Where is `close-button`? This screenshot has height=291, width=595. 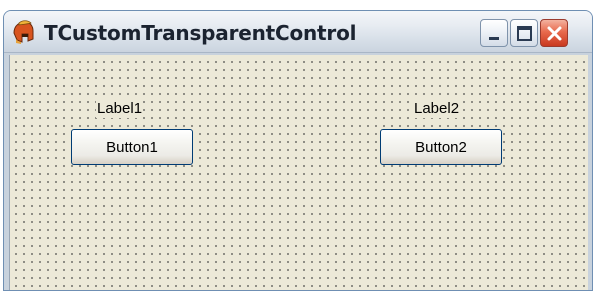 close-button is located at coordinates (554, 33).